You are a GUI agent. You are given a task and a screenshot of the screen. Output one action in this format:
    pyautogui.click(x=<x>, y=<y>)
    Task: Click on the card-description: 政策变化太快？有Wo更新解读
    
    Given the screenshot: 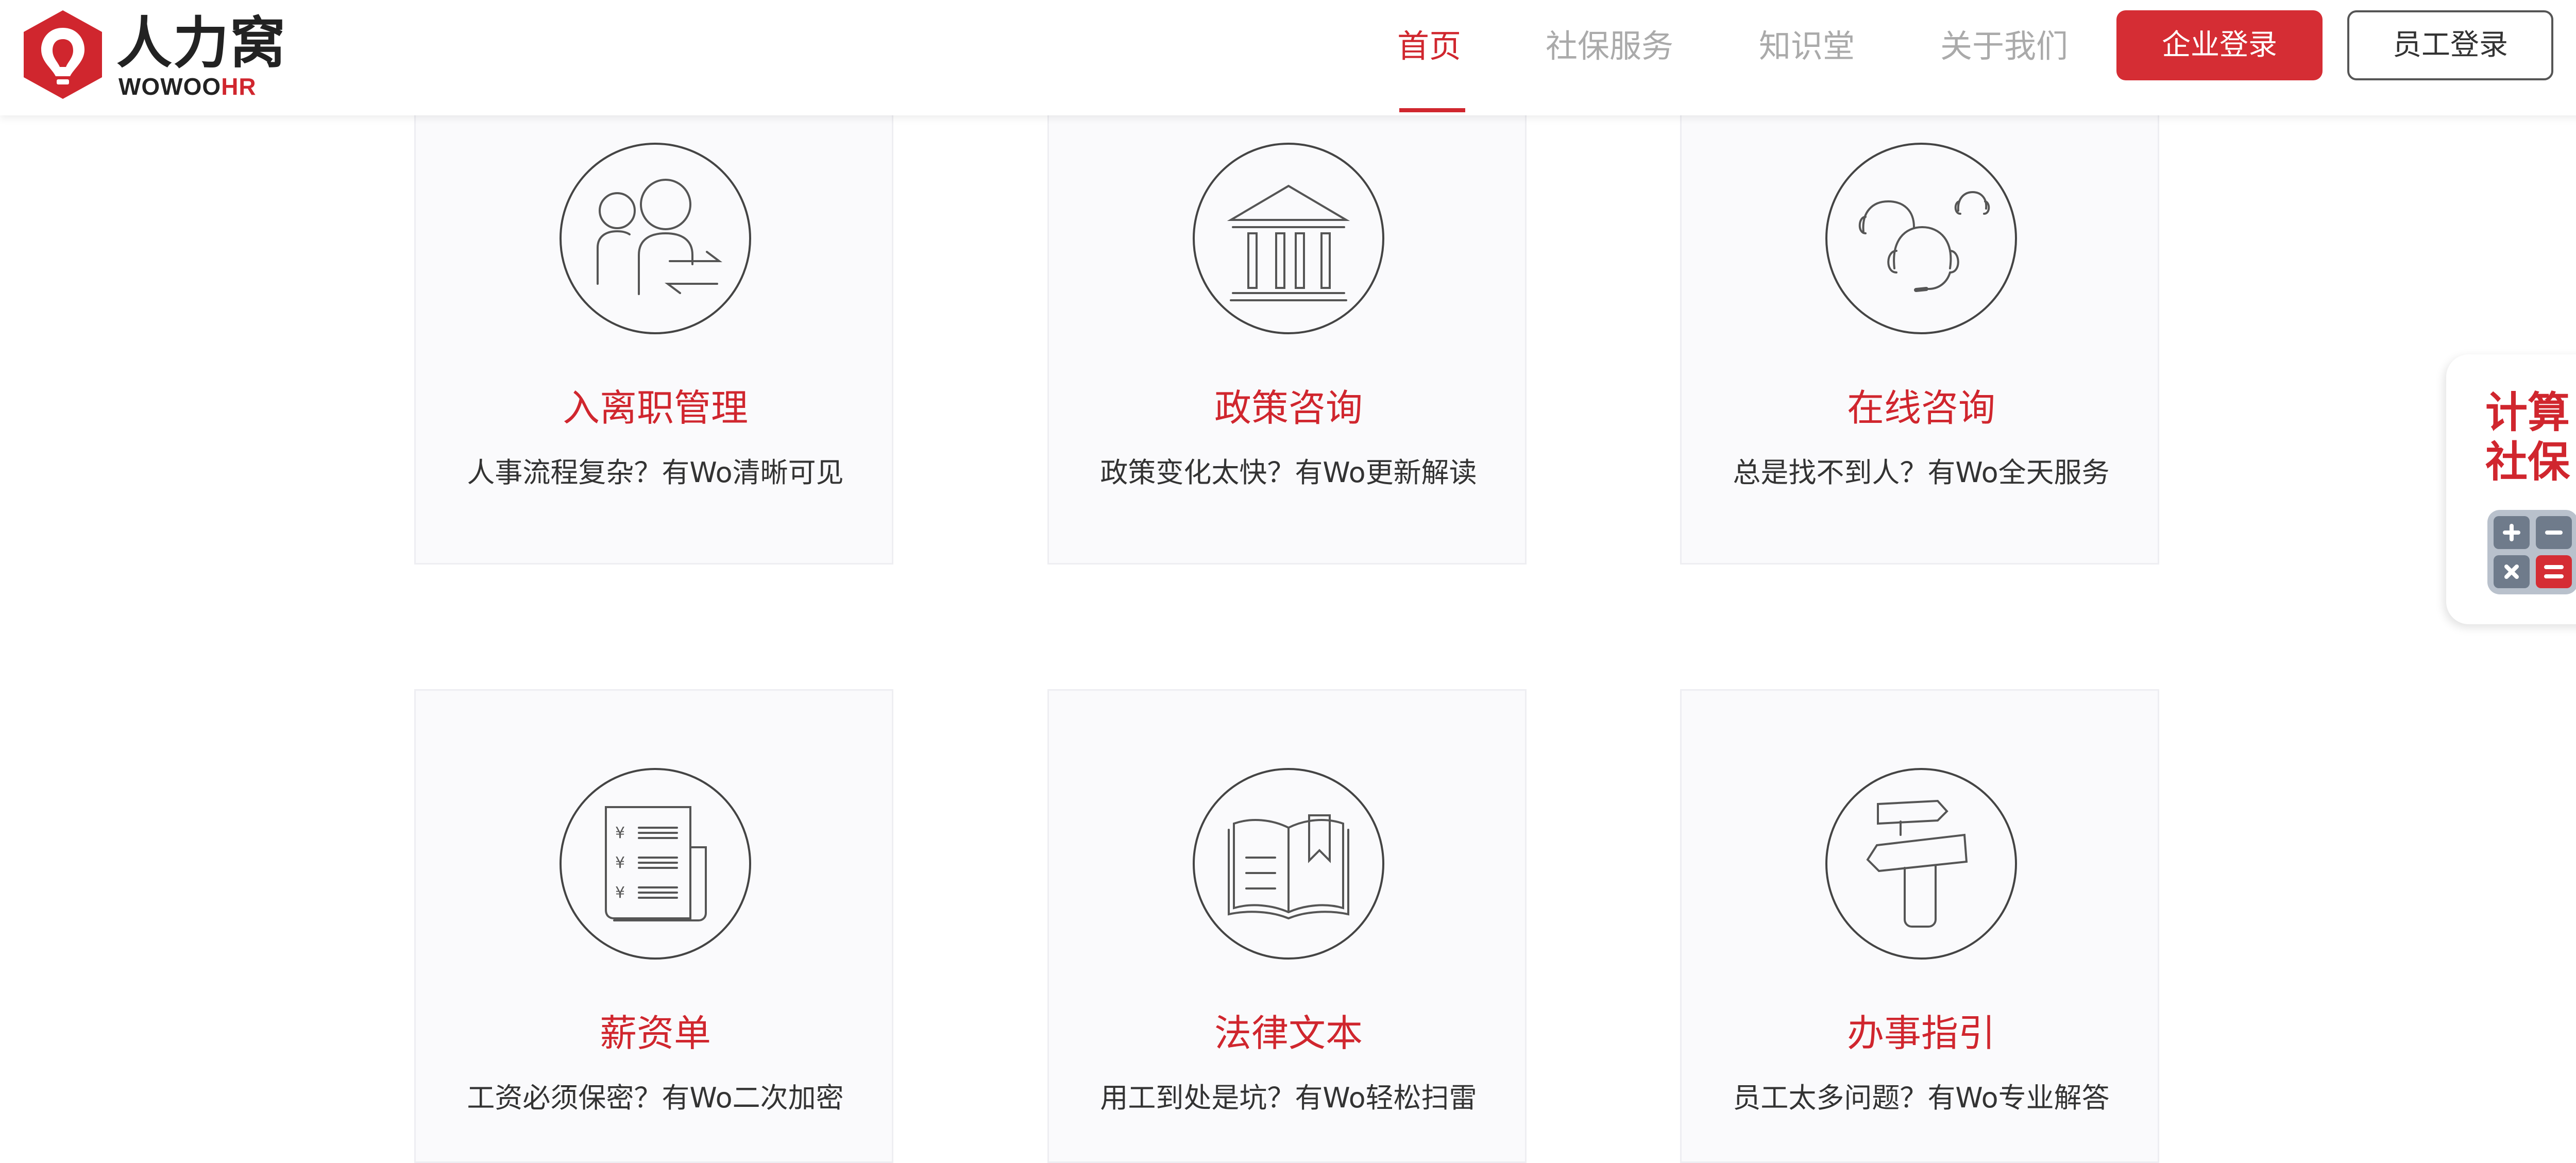 What is the action you would take?
    pyautogui.click(x=1288, y=472)
    